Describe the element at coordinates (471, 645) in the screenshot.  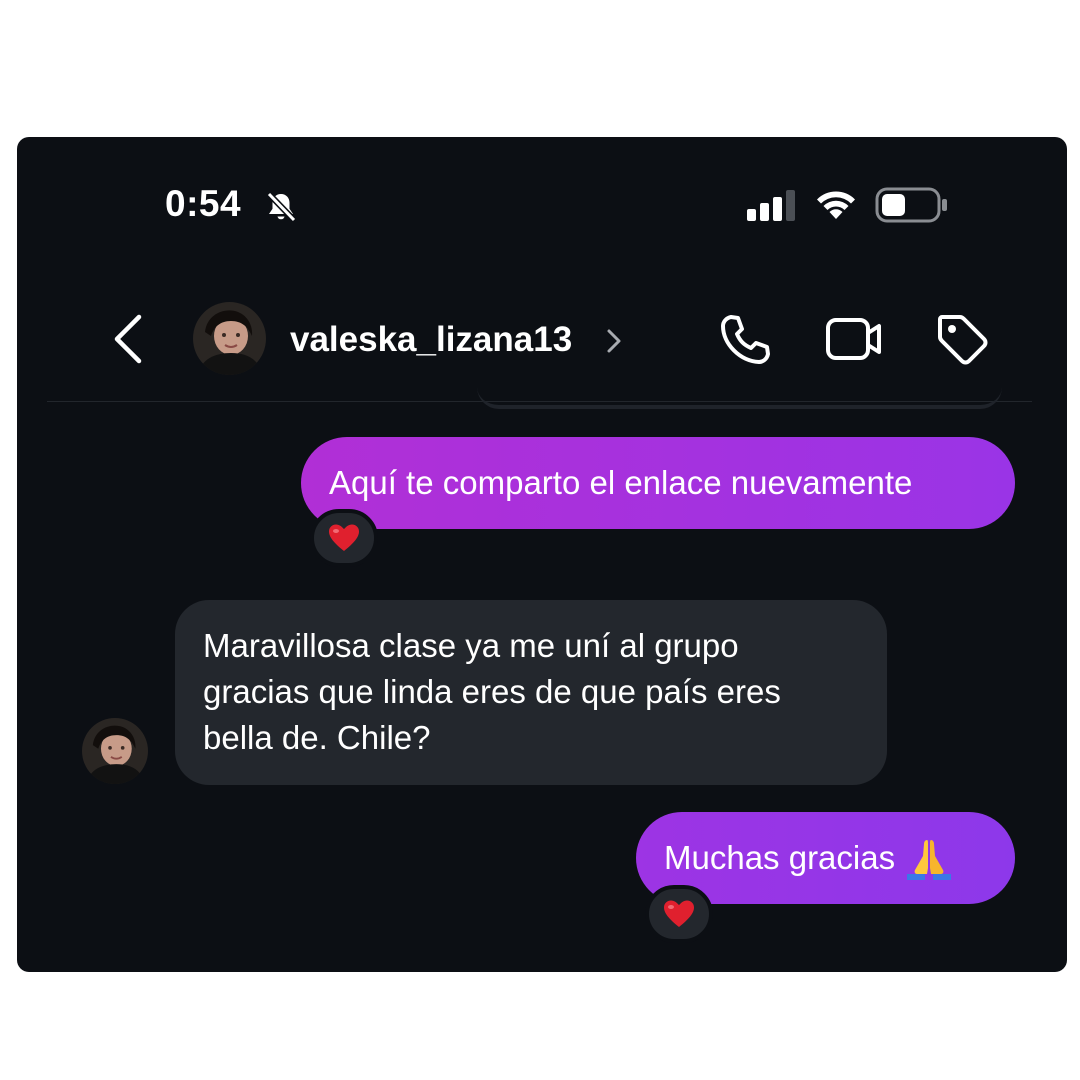
I see `message-line: Maravillosa clase ya me uní al grupo` at that location.